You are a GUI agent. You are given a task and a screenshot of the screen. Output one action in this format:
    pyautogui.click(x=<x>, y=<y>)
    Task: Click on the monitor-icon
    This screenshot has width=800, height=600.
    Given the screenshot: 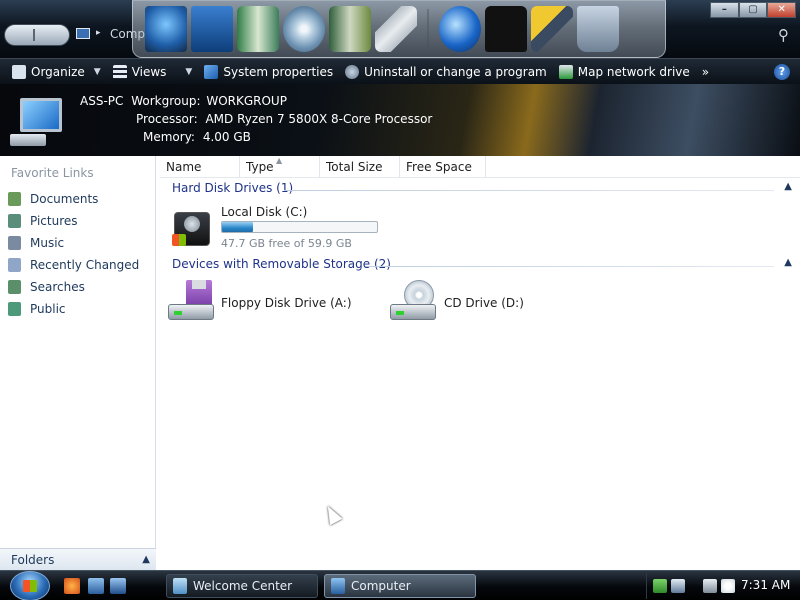 What is the action you would take?
    pyautogui.click(x=166, y=29)
    